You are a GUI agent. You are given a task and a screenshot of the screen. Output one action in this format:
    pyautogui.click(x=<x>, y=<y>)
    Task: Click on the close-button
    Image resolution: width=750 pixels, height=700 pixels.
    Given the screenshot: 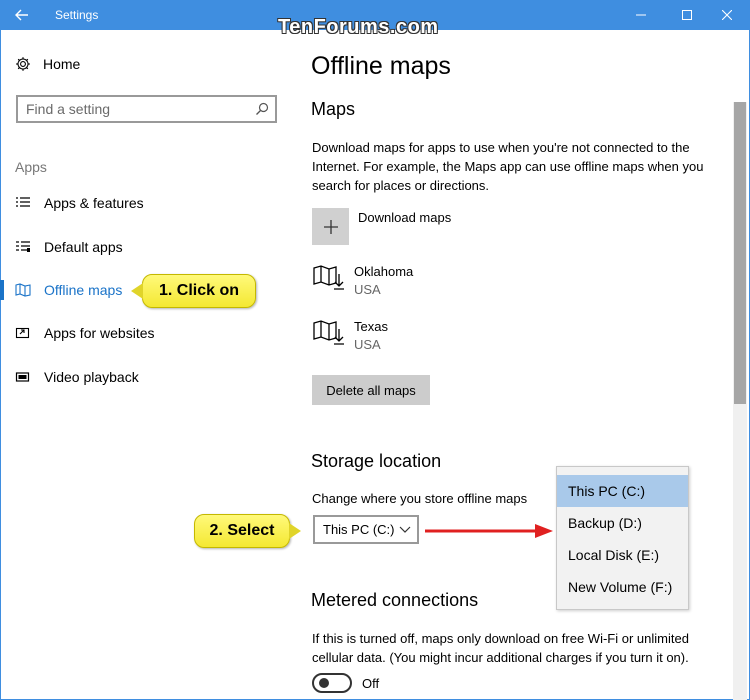 What is the action you would take?
    pyautogui.click(x=727, y=15)
    